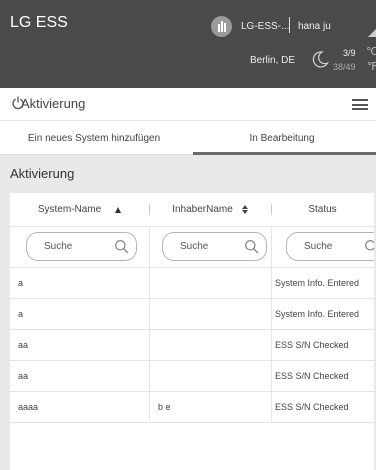  I want to click on filter-row: Suche Suche Suche, so click(192, 247).